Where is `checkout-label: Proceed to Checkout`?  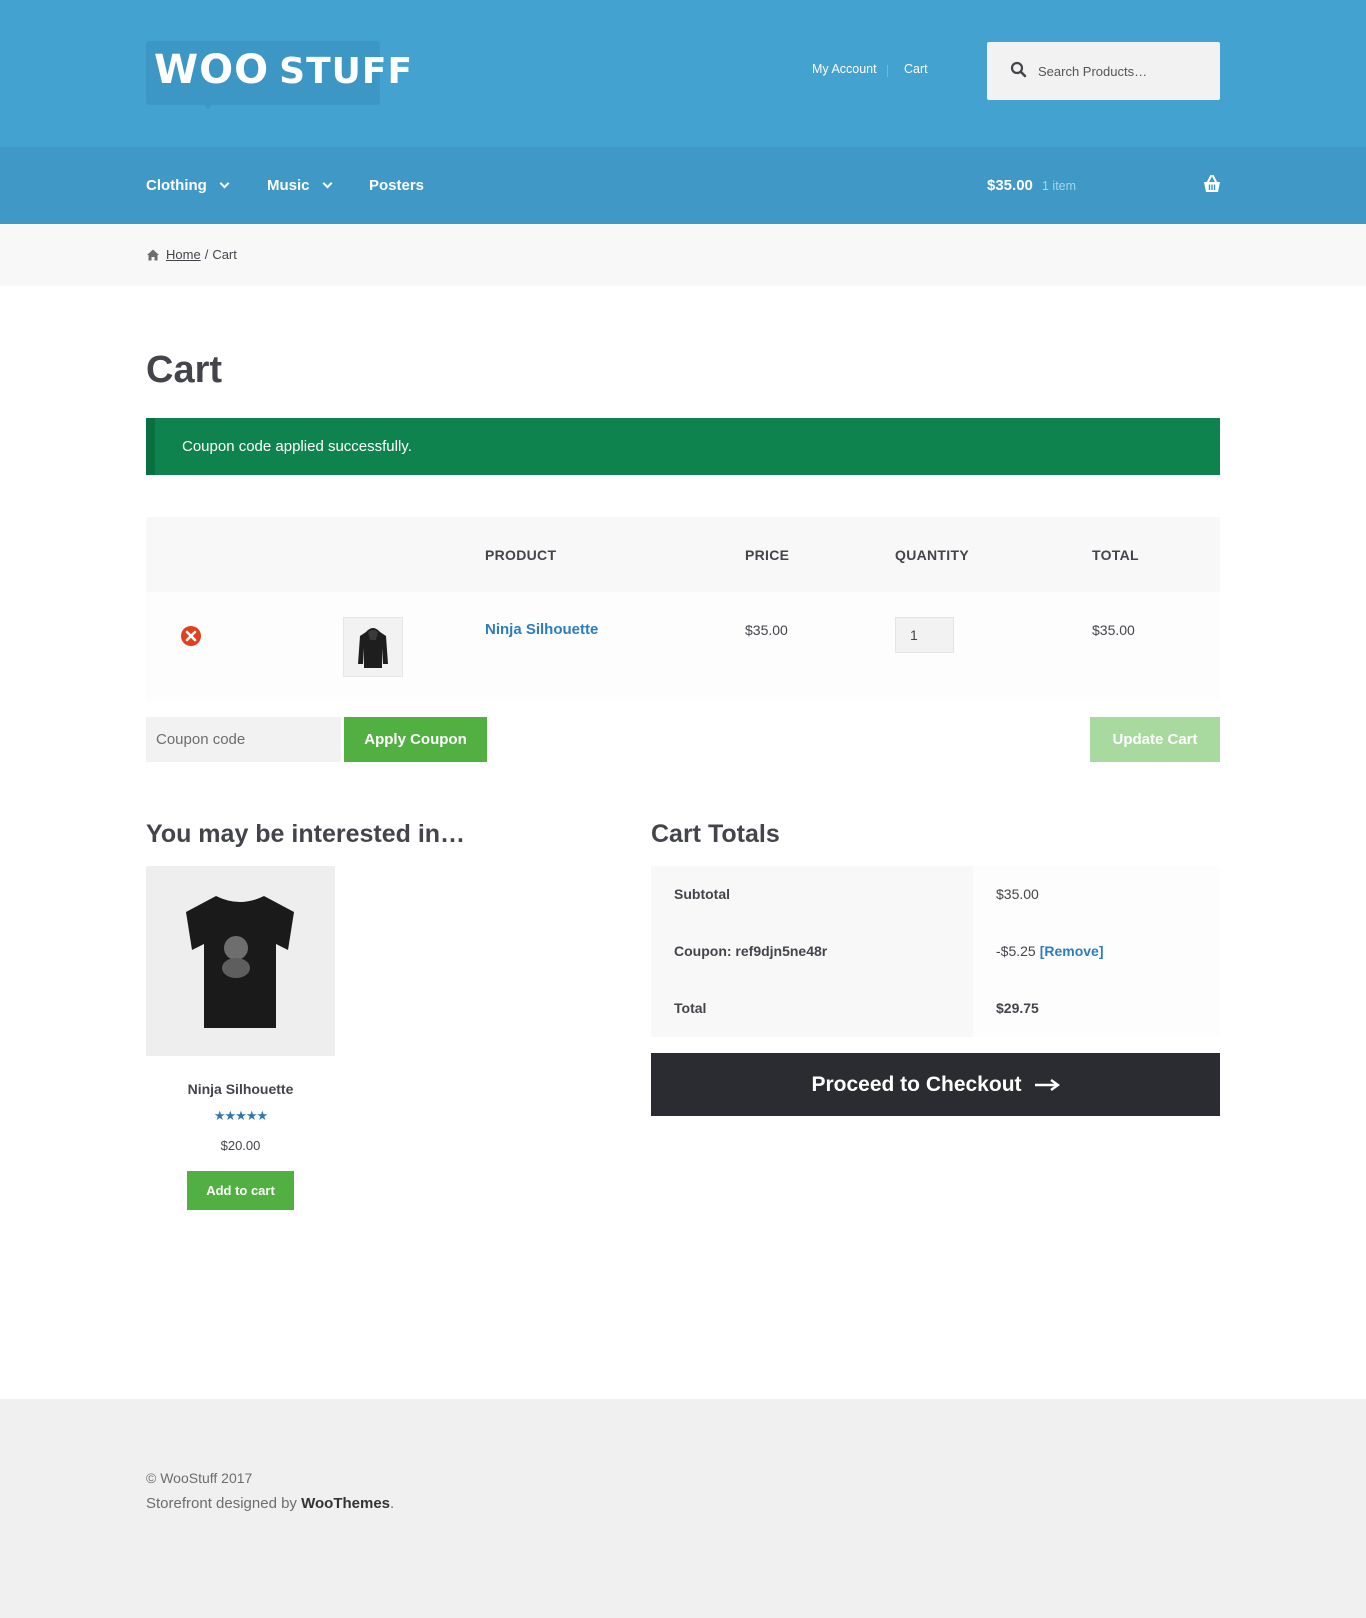
checkout-label: Proceed to Checkout is located at coordinates (916, 1084).